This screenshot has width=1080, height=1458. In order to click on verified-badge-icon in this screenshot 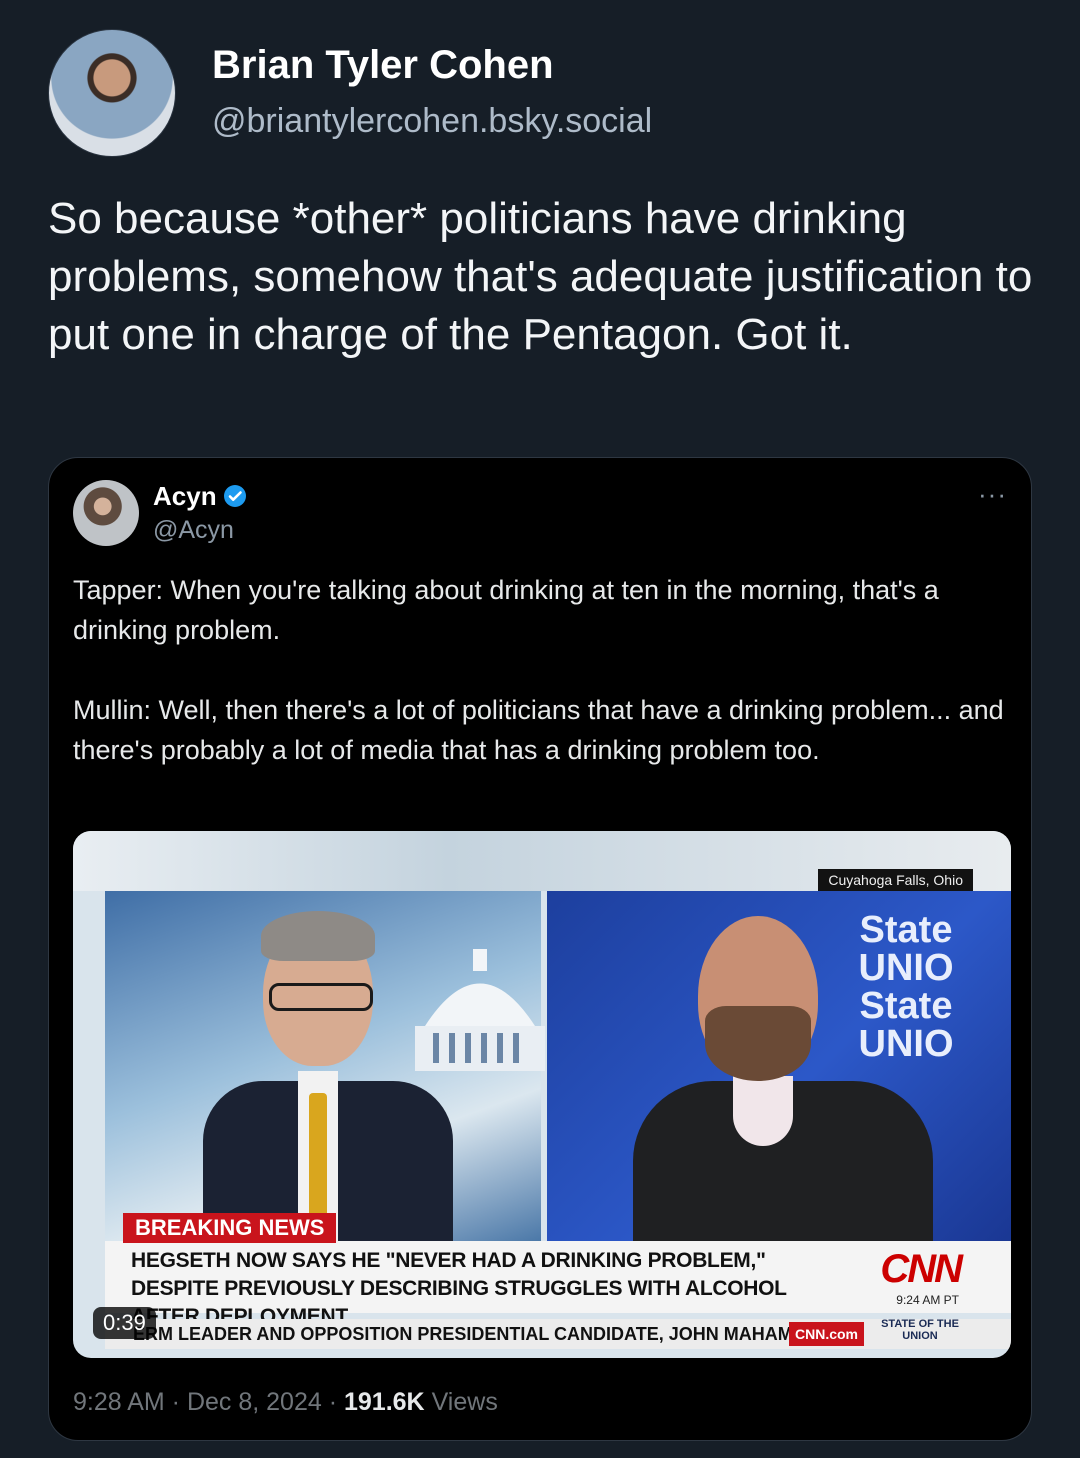, I will do `click(234, 496)`.